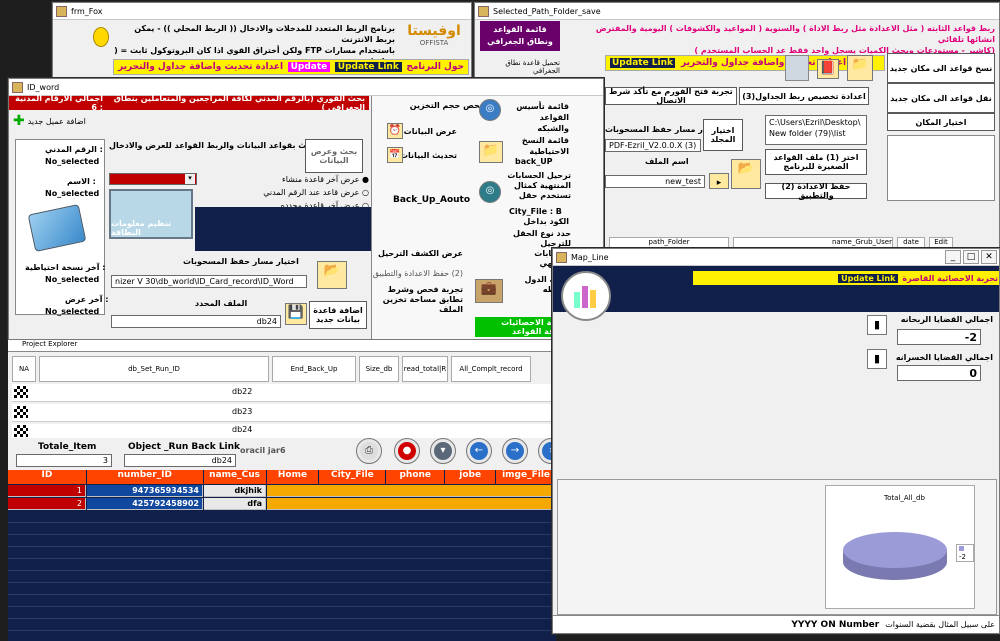 The image size is (1000, 641). Describe the element at coordinates (655, 181) in the screenshot. I see `filename-field: new_test` at that location.